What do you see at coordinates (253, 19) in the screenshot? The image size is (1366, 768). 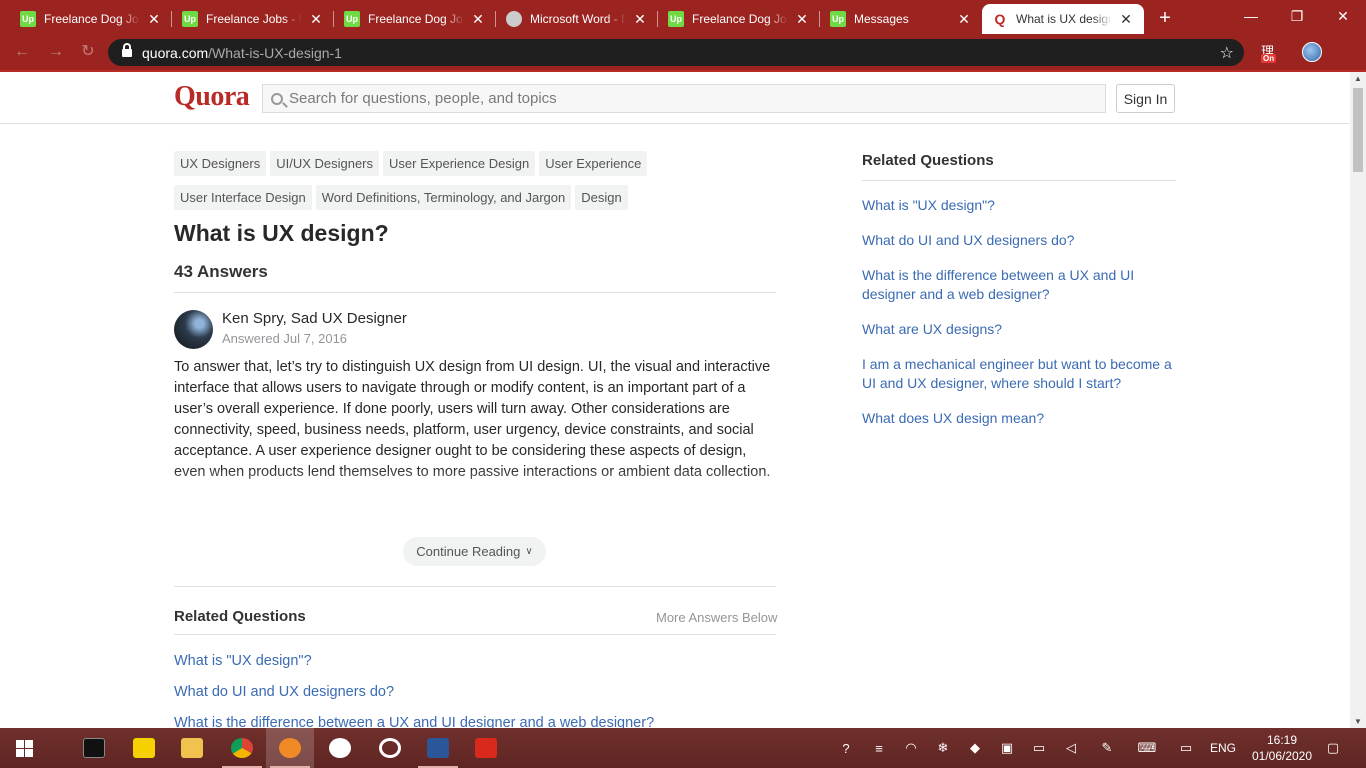 I see `tab-freelance-jobs: Up Freelance Jobs - UI ✕` at bounding box center [253, 19].